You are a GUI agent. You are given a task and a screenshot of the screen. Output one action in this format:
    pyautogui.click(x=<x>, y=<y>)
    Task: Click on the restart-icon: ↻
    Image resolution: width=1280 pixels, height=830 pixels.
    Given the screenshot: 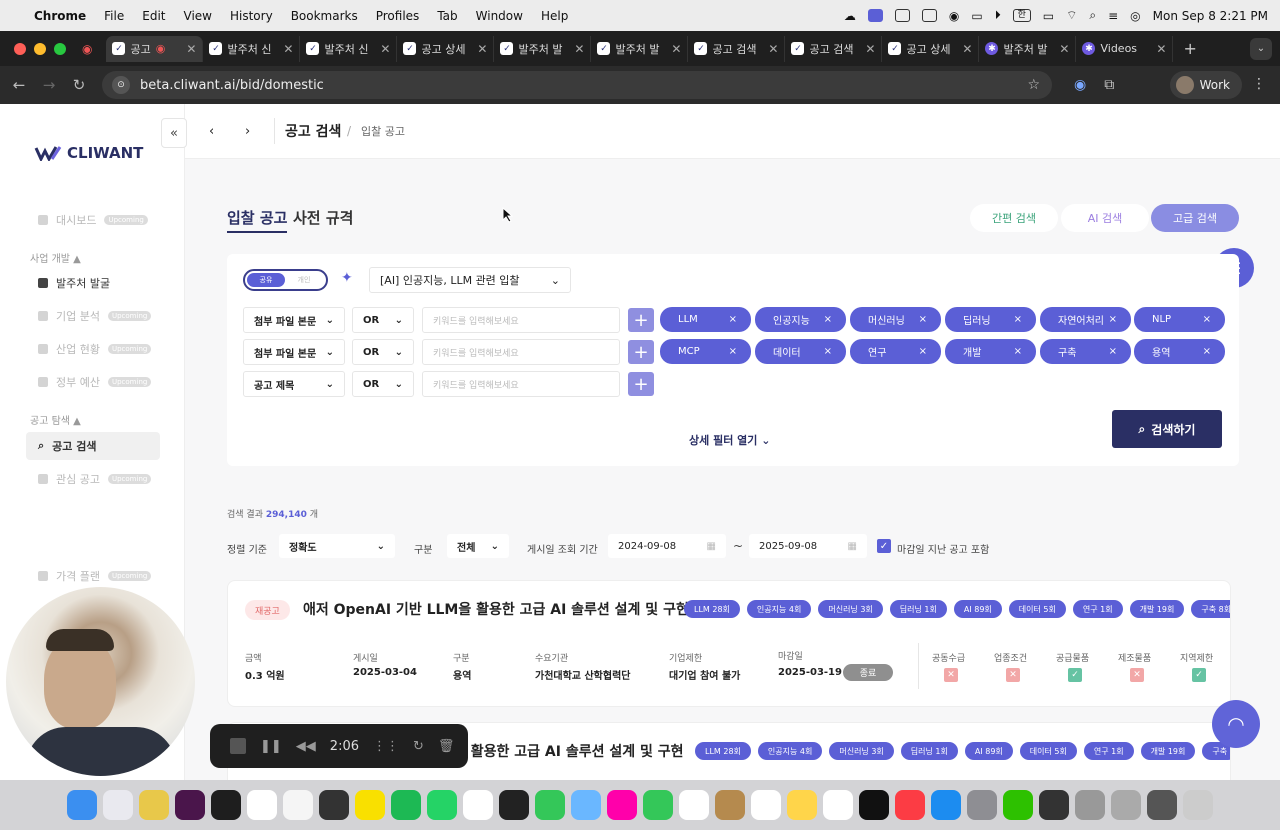 What is the action you would take?
    pyautogui.click(x=418, y=746)
    